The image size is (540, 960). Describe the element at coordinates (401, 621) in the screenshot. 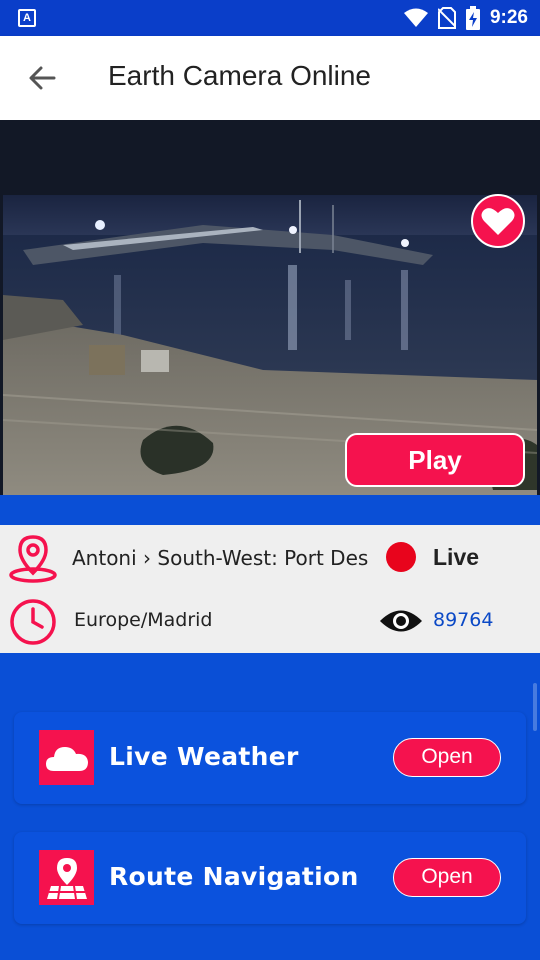

I see `eye-icon` at that location.